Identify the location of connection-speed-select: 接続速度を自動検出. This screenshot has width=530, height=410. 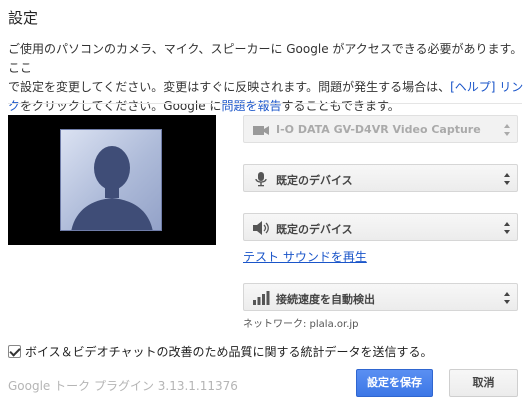
(380, 297).